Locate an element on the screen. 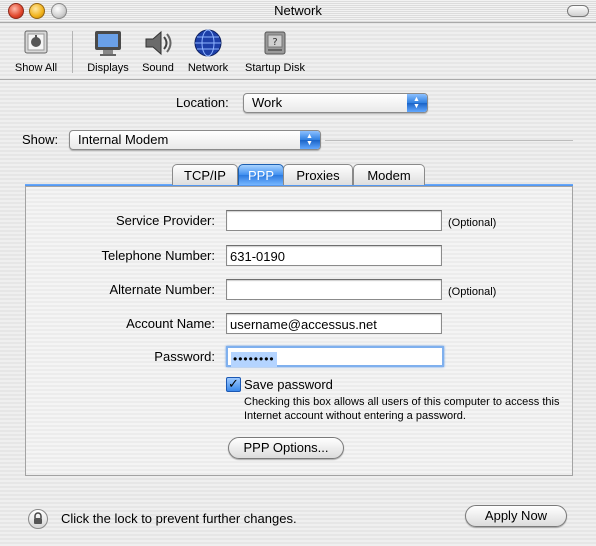 The image size is (596, 546). save-password-checkbox: ✓ is located at coordinates (233, 384).